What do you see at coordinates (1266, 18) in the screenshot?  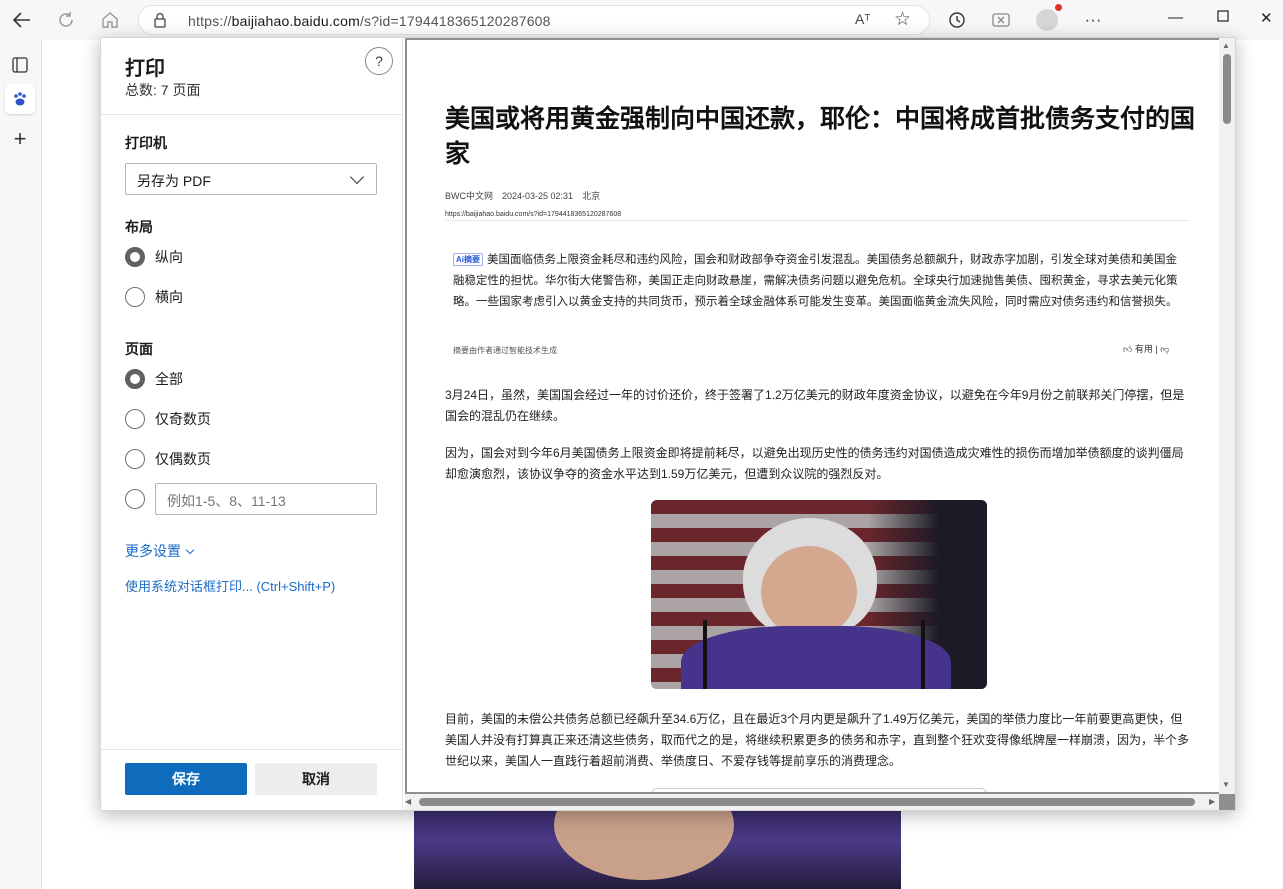 I see `close-window-icon: ✕` at bounding box center [1266, 18].